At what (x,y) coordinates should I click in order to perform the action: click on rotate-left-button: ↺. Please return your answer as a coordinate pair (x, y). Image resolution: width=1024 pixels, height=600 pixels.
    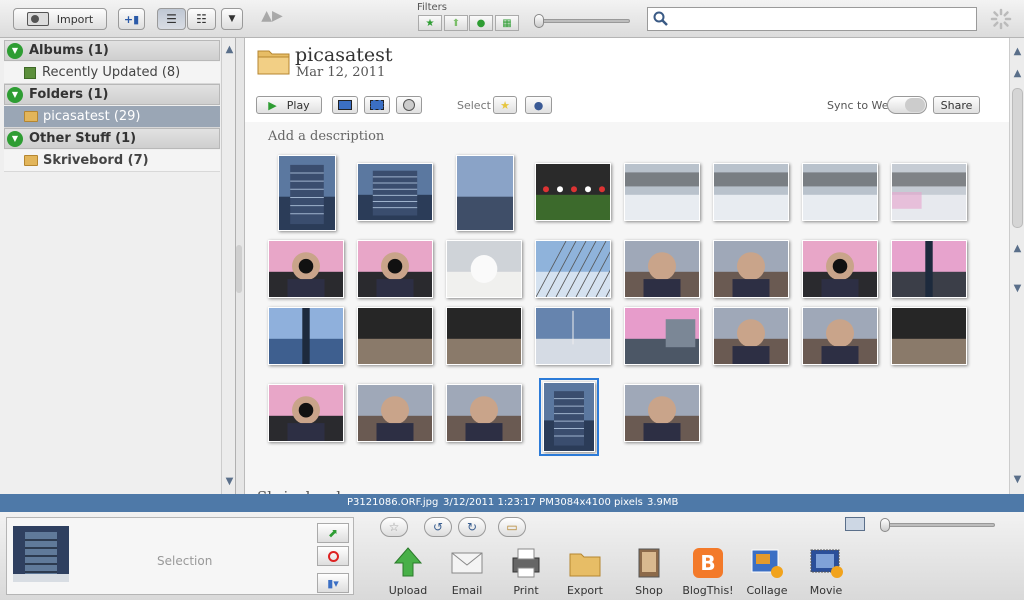
    Looking at the image, I should click on (438, 527).